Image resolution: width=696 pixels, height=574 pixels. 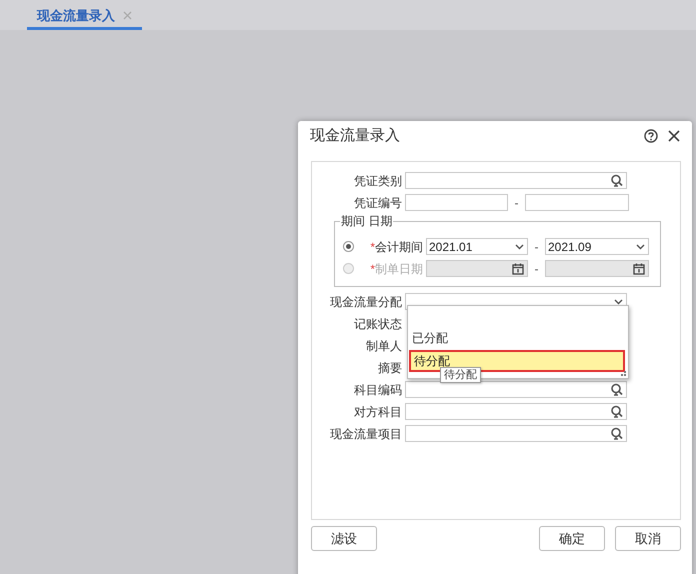 I want to click on help-icon, so click(x=651, y=136).